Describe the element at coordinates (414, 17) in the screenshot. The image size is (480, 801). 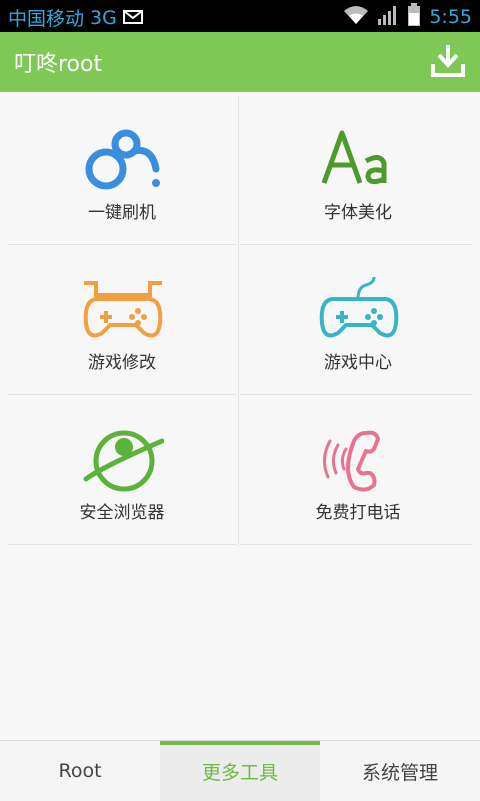
I see `battery-icon` at that location.